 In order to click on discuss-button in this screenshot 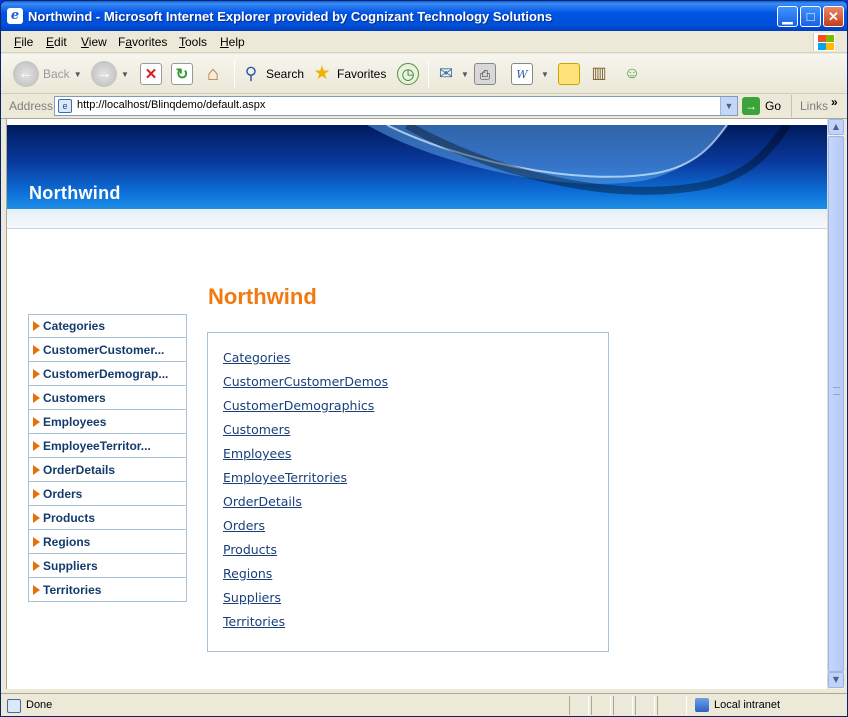, I will do `click(569, 74)`.